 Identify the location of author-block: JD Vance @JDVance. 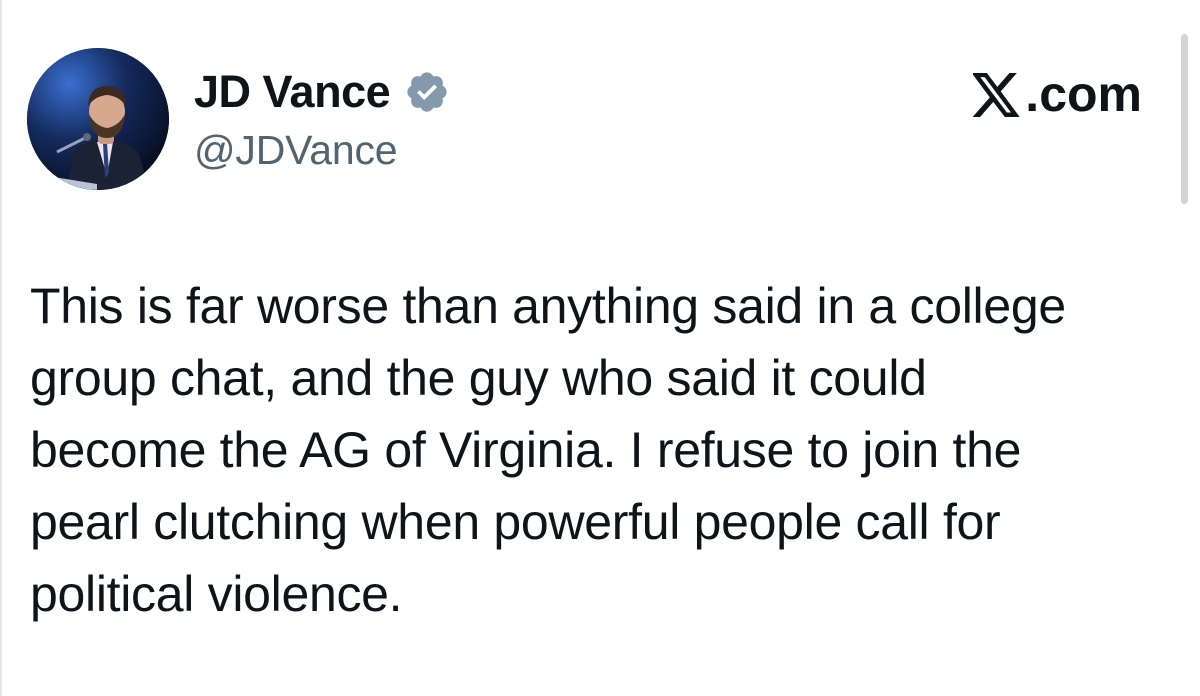
(322, 119).